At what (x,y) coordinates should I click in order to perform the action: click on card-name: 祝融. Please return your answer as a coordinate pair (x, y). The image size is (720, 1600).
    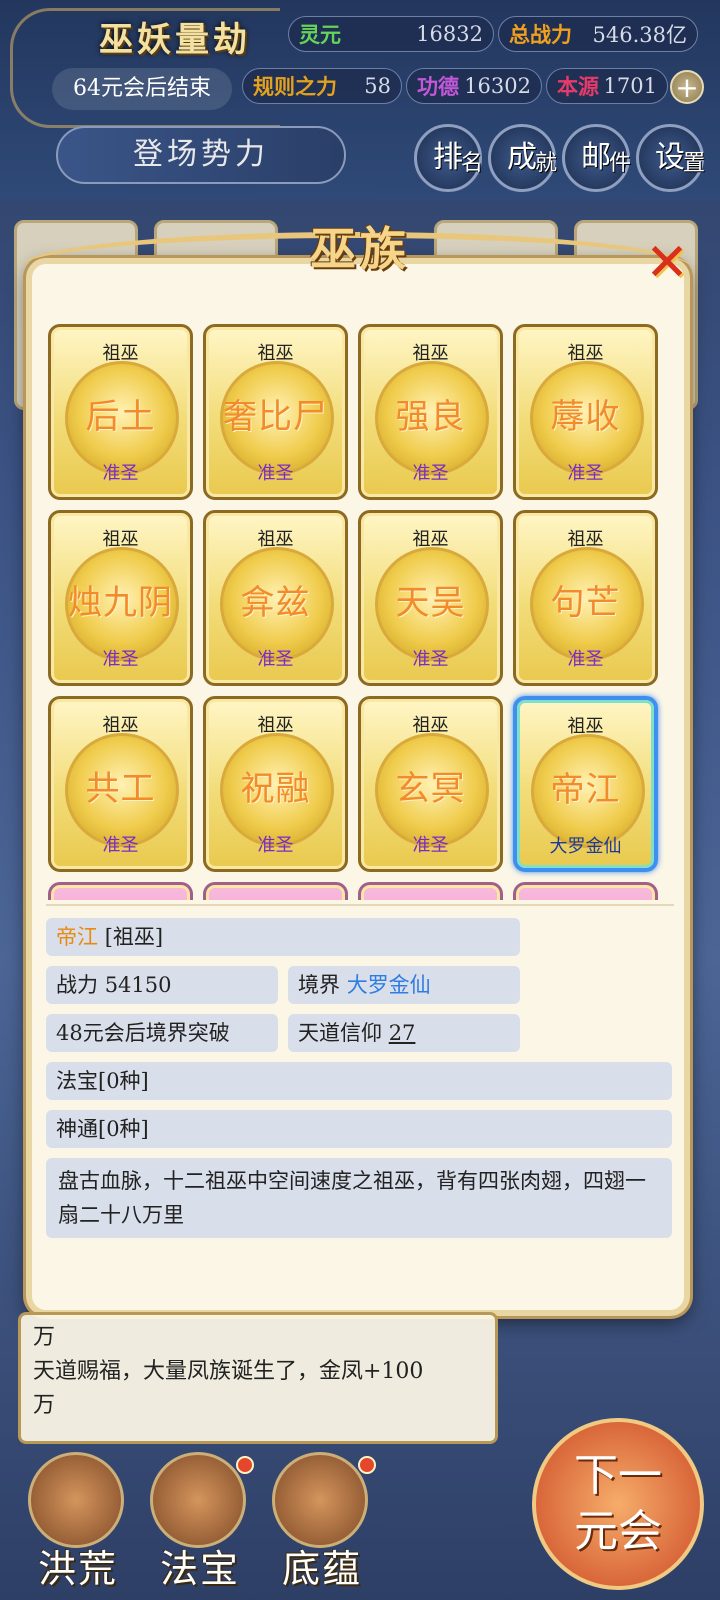
    Looking at the image, I should click on (275, 789).